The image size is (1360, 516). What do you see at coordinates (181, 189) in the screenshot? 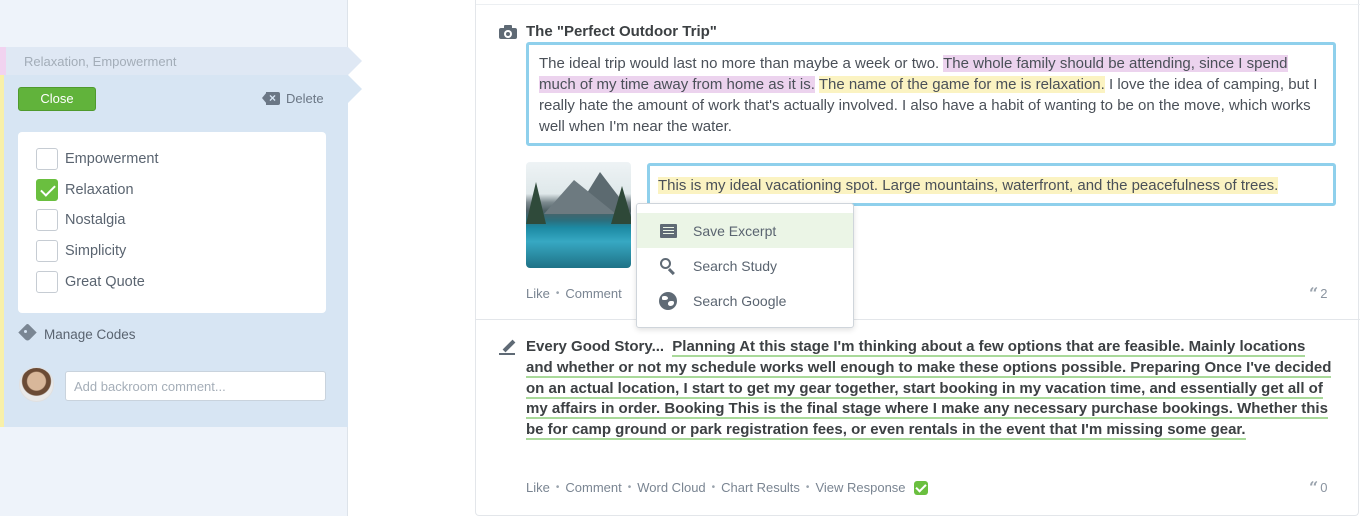
I see `code-item-relaxation: Relaxation` at bounding box center [181, 189].